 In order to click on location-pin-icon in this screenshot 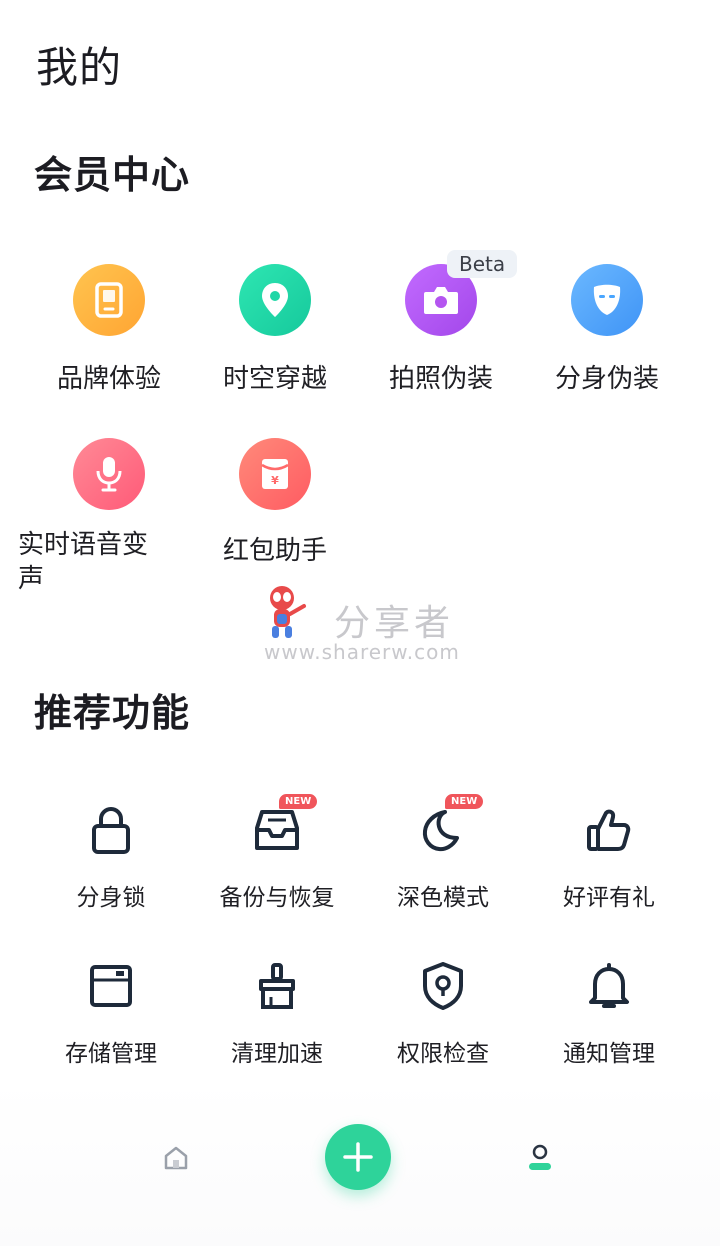, I will do `click(275, 300)`.